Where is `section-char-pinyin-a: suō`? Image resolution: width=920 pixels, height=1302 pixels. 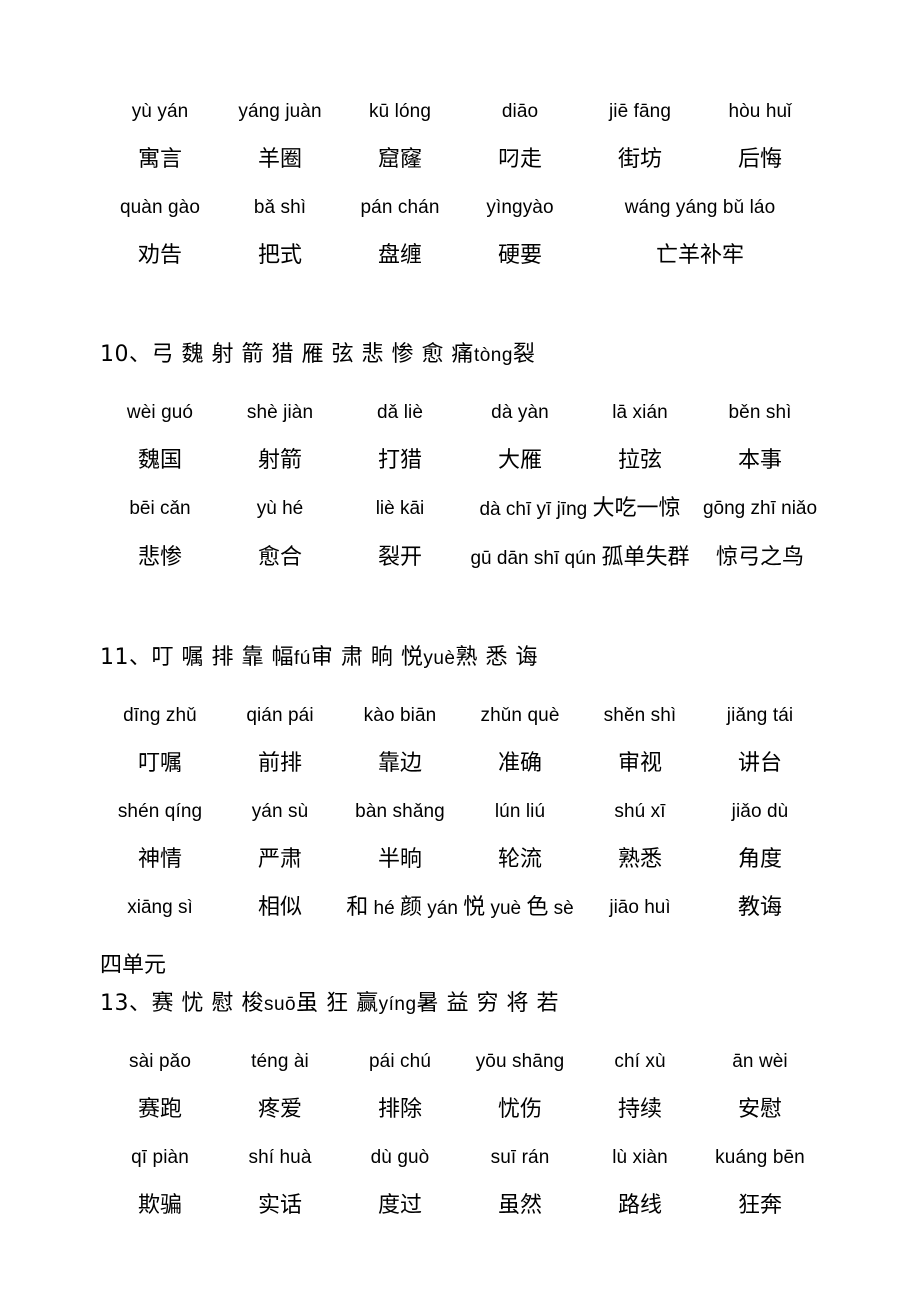 section-char-pinyin-a: suō is located at coordinates (280, 1004).